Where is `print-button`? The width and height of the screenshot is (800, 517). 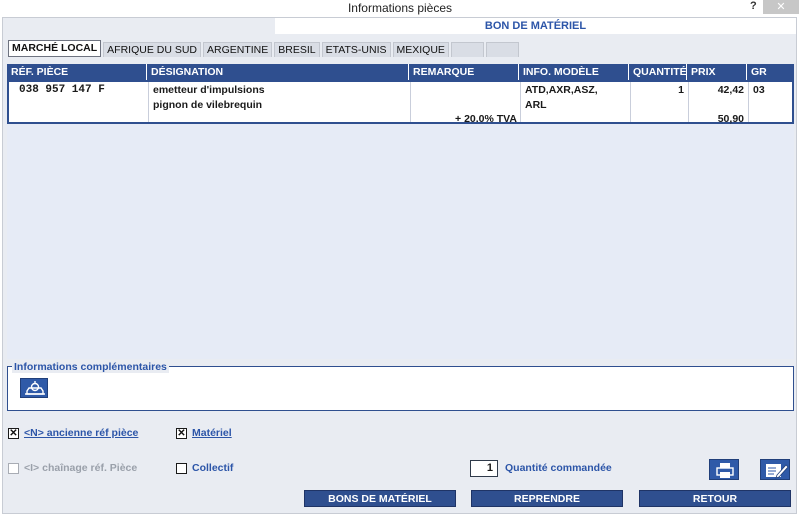
print-button is located at coordinates (724, 469).